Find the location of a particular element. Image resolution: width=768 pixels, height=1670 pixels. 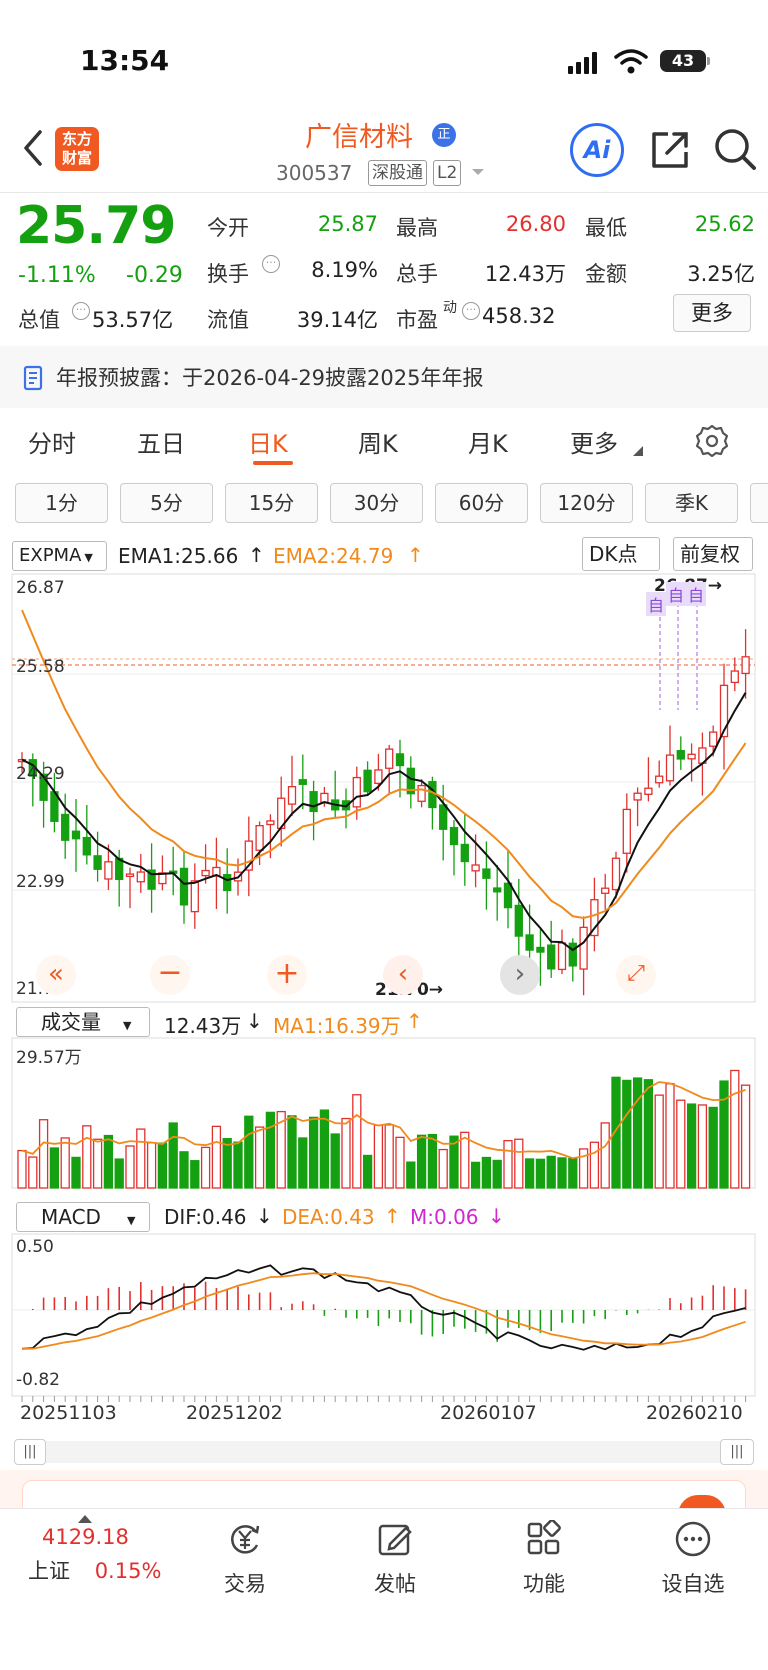

indicator-select-macd: MACD ▼ is located at coordinates (83, 1217).